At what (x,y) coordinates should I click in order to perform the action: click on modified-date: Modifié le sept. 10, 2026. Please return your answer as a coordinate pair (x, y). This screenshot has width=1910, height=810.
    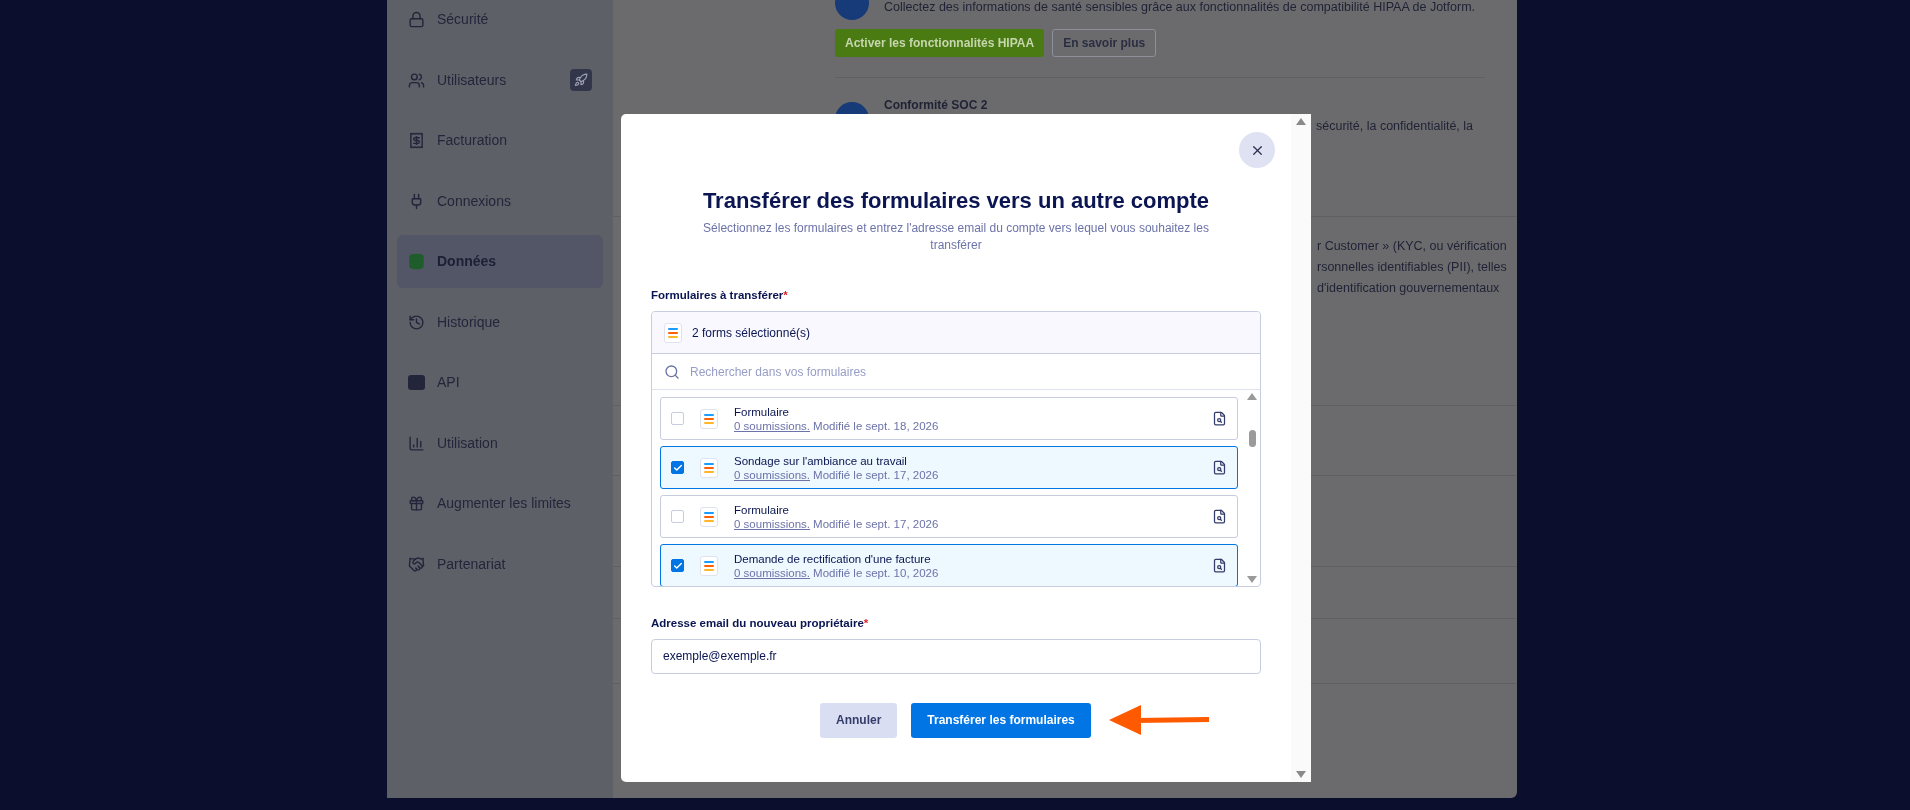
    Looking at the image, I should click on (876, 572).